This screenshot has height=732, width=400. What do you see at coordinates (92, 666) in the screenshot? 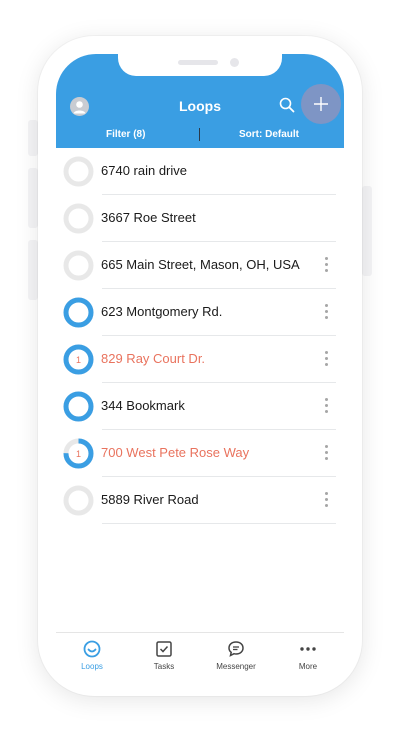
I see `tab-label: Loops` at bounding box center [92, 666].